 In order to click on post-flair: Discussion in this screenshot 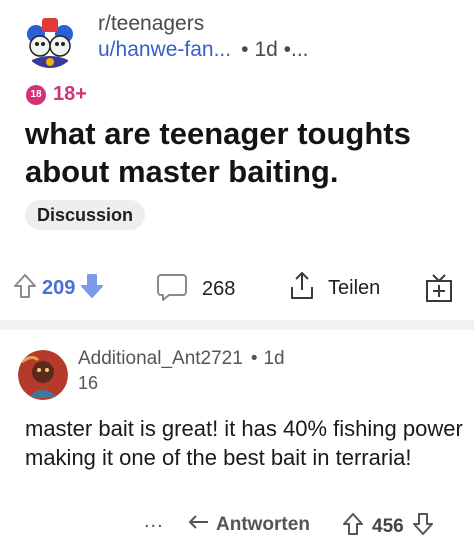, I will do `click(85, 215)`.